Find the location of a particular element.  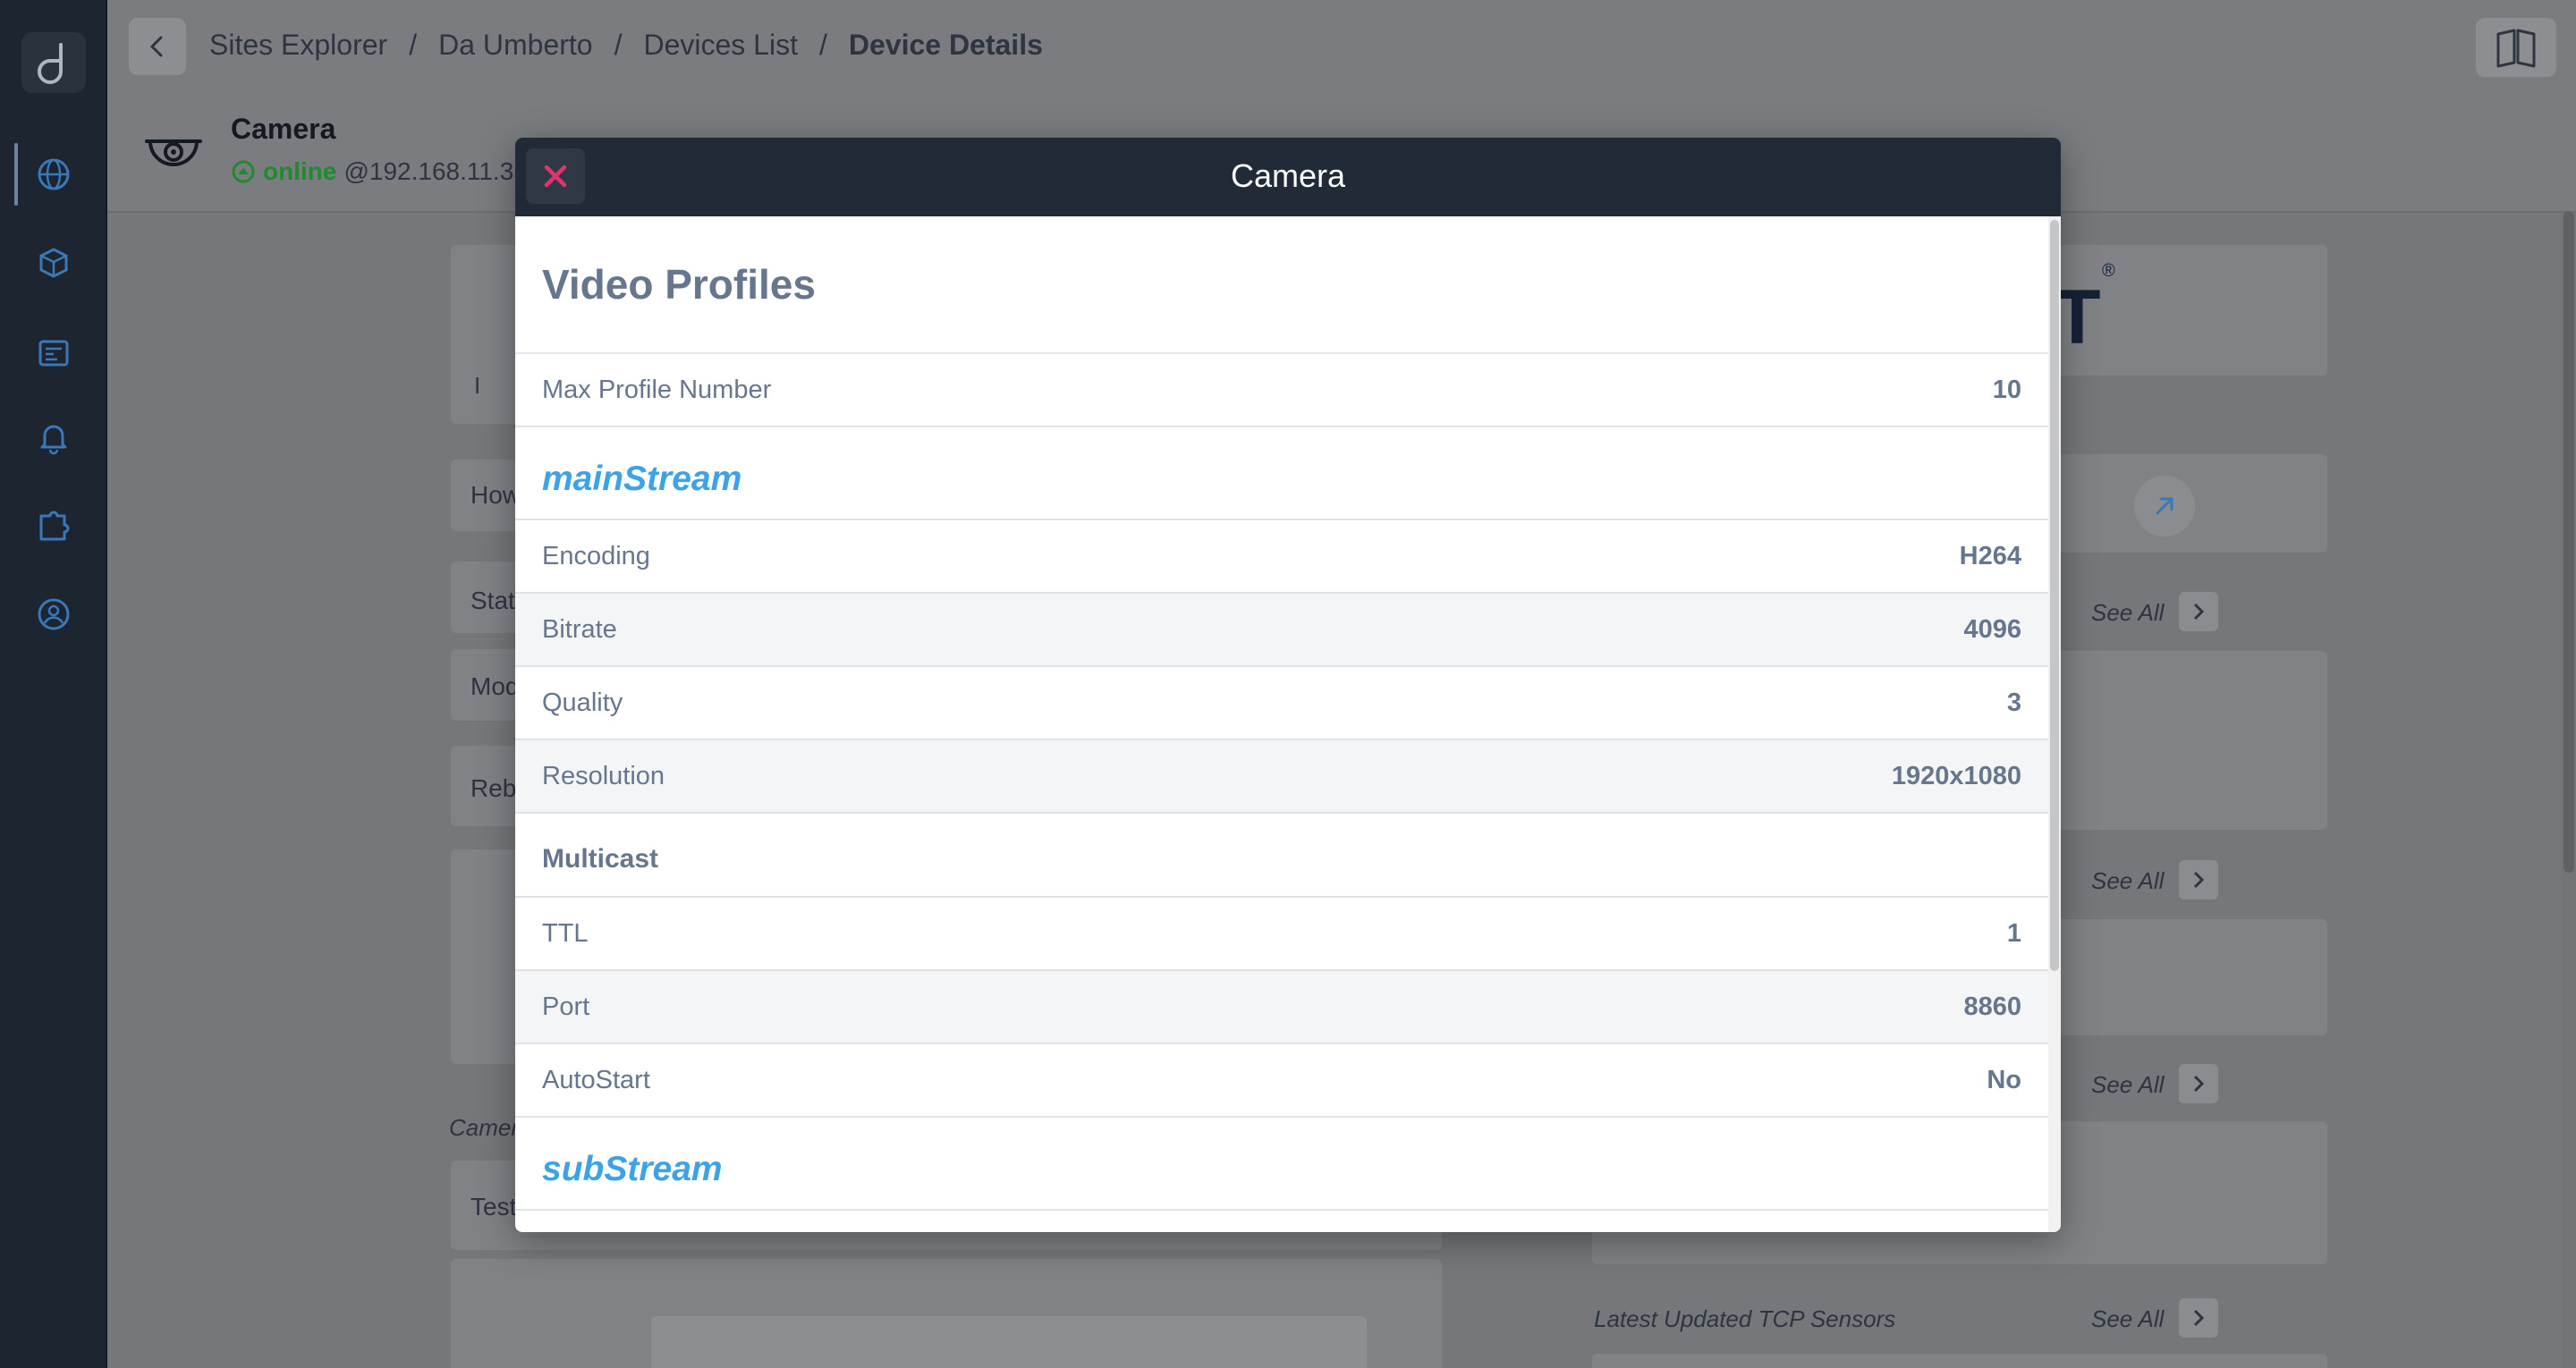

nav-account is located at coordinates (53, 614).